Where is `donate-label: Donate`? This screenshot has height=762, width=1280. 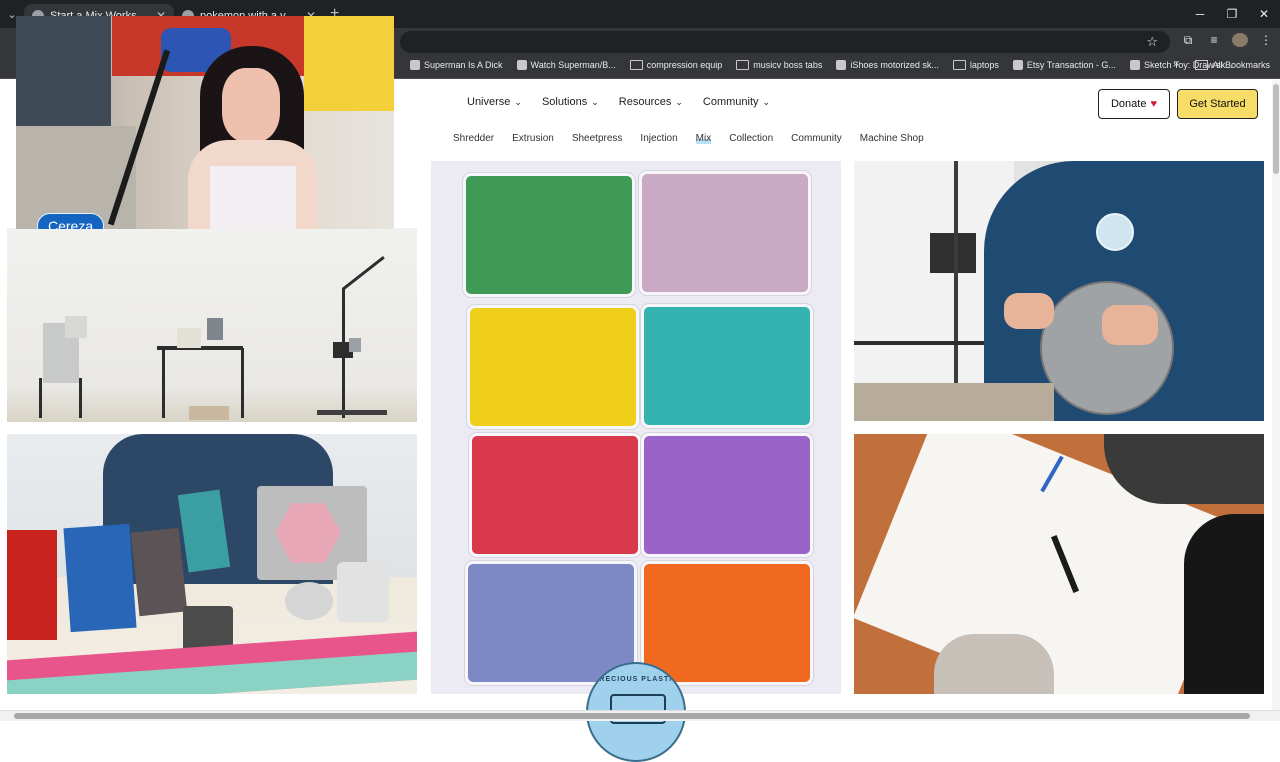
donate-label: Donate is located at coordinates (1128, 104).